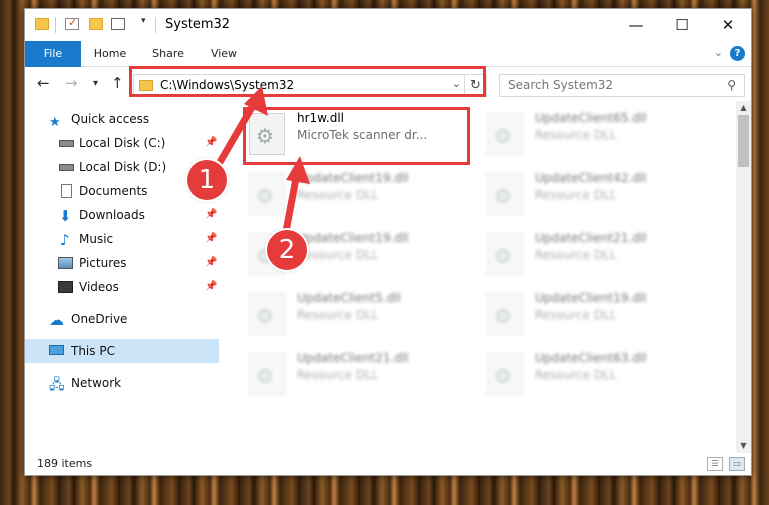 This screenshot has width=769, height=505. Describe the element at coordinates (259, 164) in the screenshot. I see `annotation-arrows` at that location.